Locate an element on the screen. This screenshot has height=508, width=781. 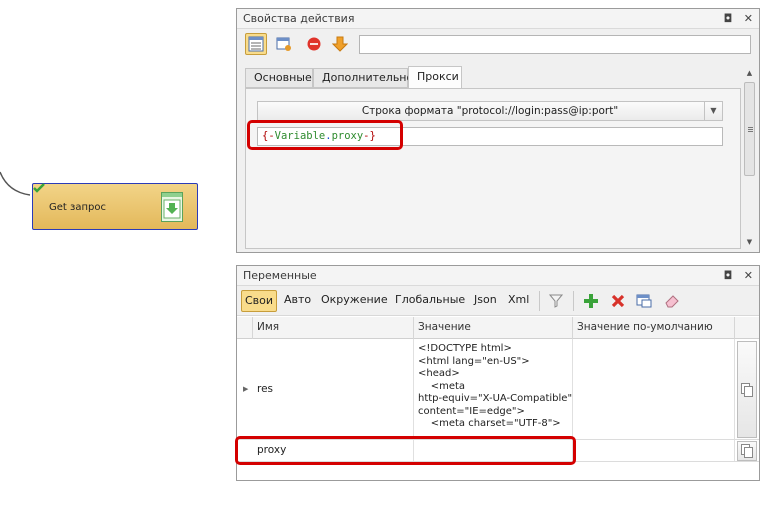
tab-auto: Авто is located at coordinates (297, 301).